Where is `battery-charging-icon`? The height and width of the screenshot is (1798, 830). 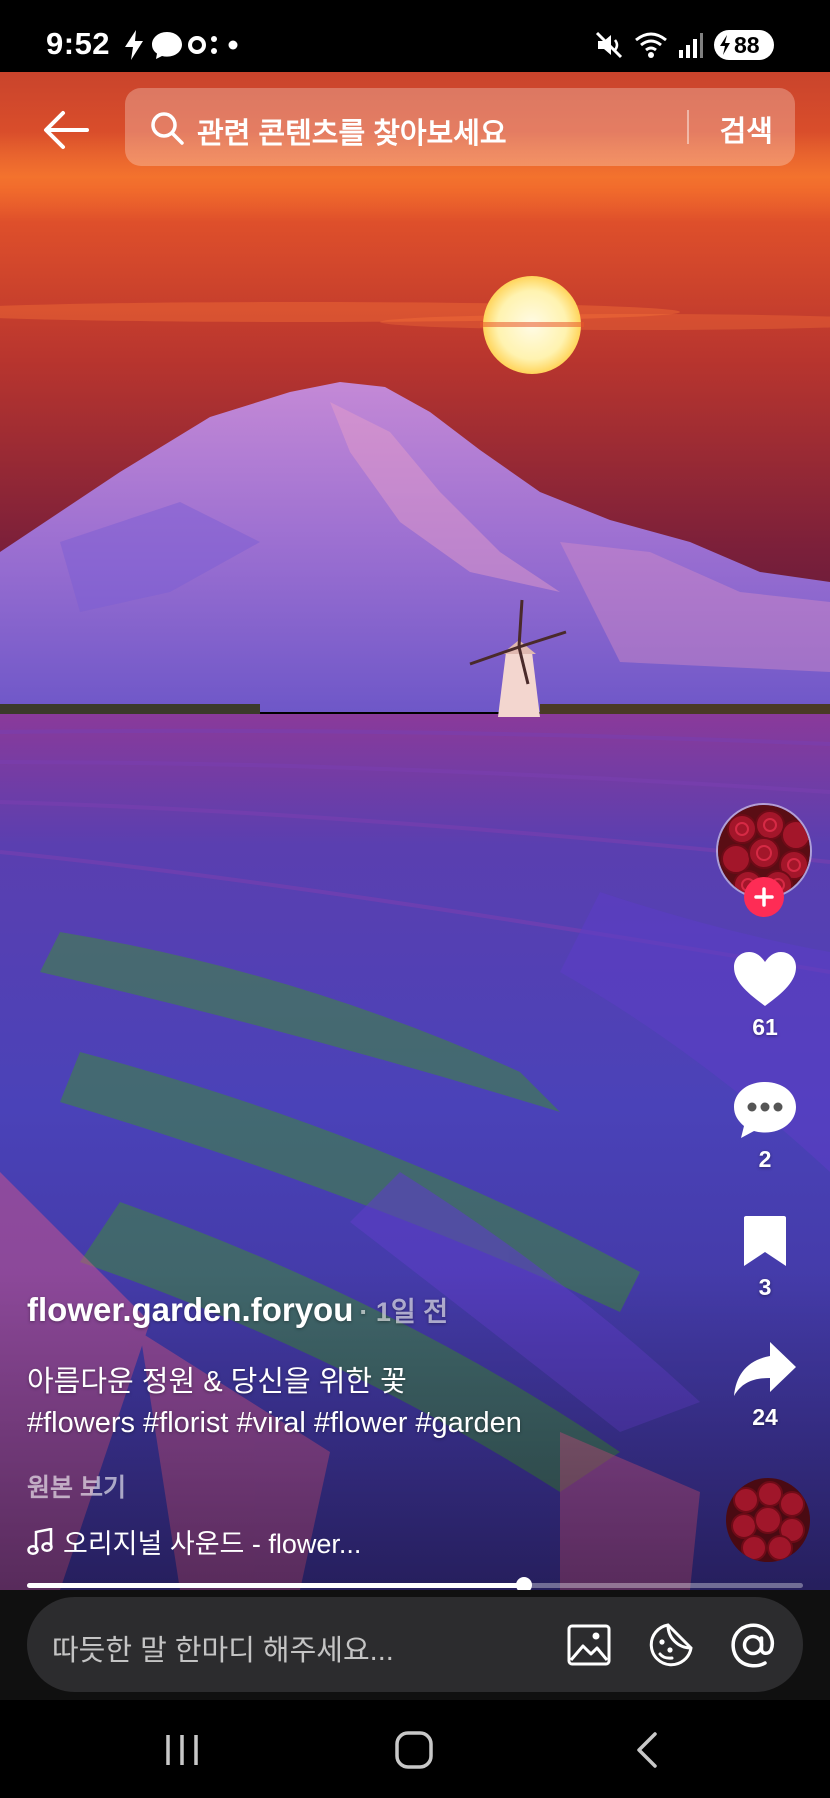
battery-charging-icon is located at coordinates (725, 45).